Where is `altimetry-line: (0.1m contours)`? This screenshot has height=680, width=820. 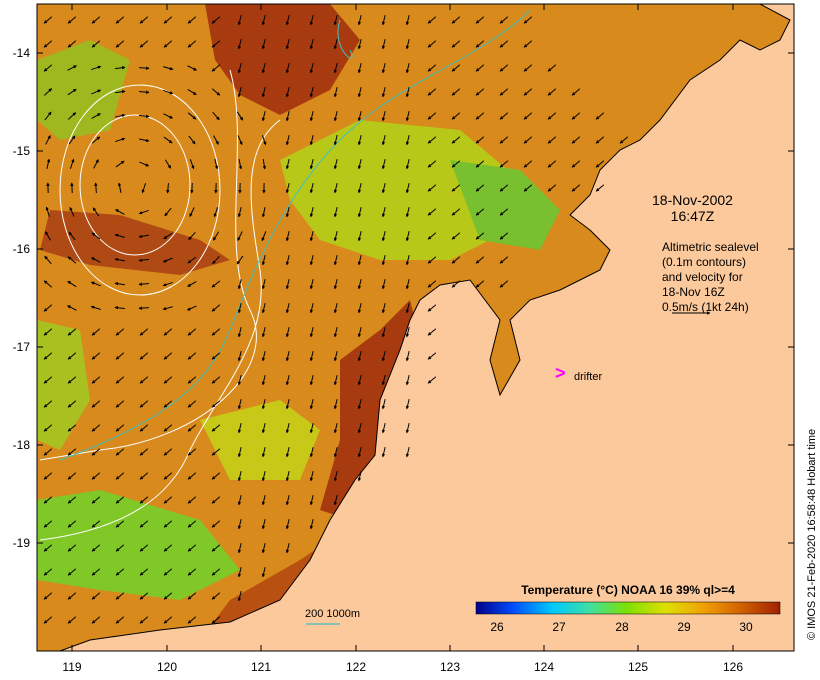 altimetry-line: (0.1m contours) is located at coordinates (704, 262).